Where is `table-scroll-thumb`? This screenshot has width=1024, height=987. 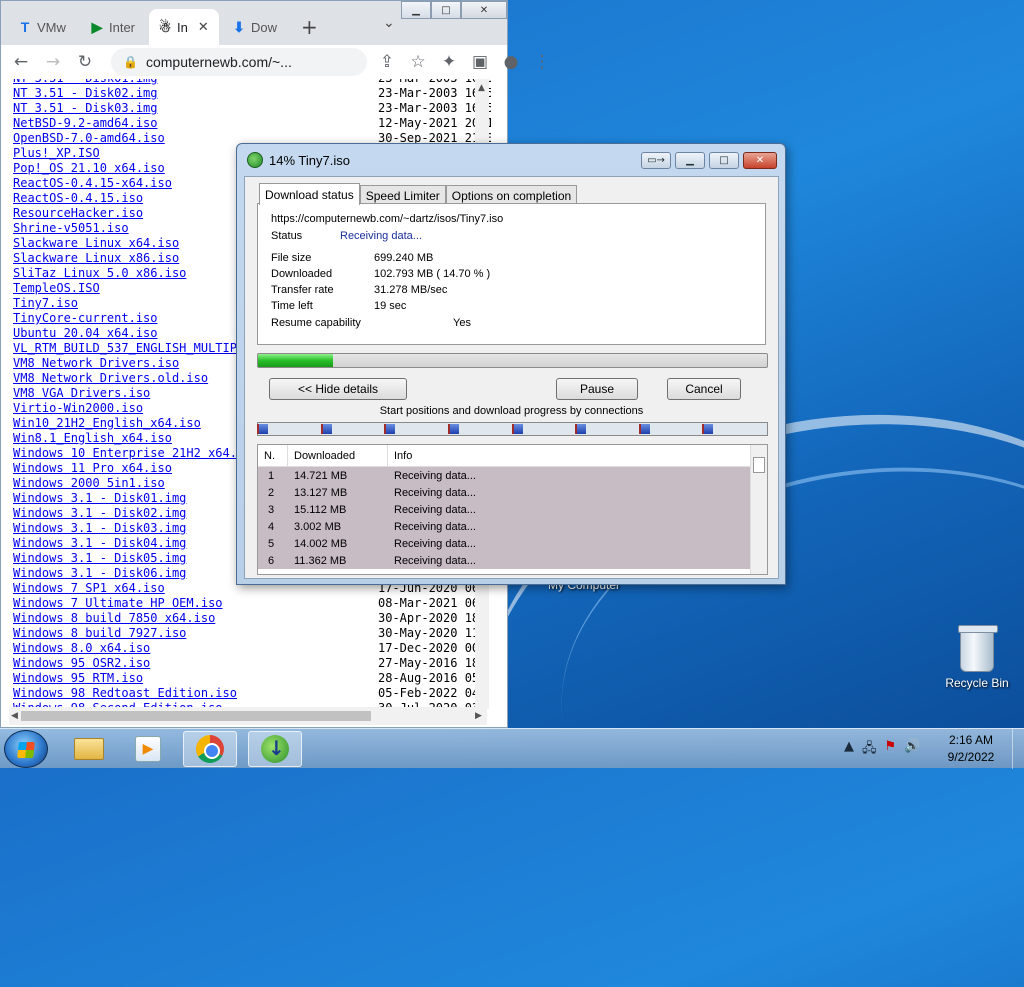 table-scroll-thumb is located at coordinates (759, 465).